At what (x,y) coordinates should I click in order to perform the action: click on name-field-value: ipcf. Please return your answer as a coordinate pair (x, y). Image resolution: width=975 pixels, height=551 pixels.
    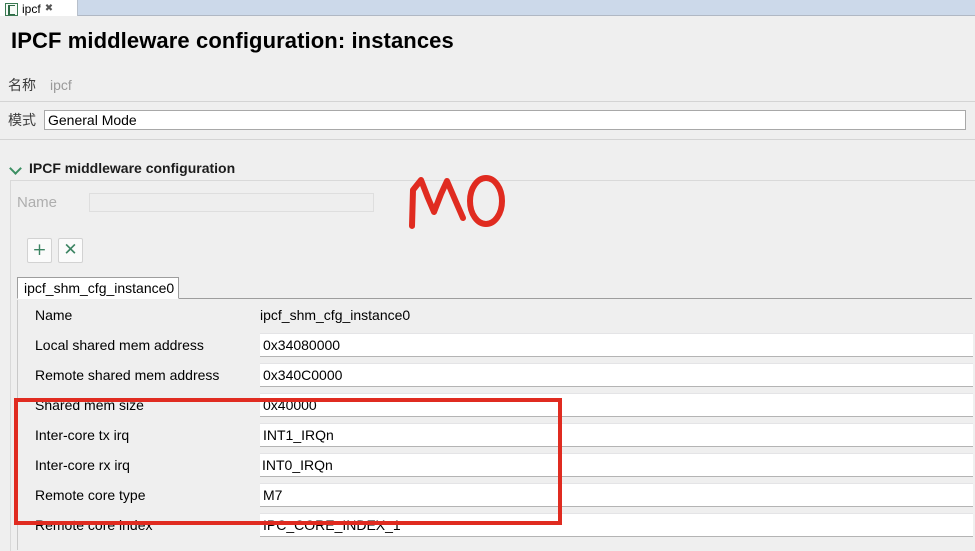
    Looking at the image, I should click on (61, 85).